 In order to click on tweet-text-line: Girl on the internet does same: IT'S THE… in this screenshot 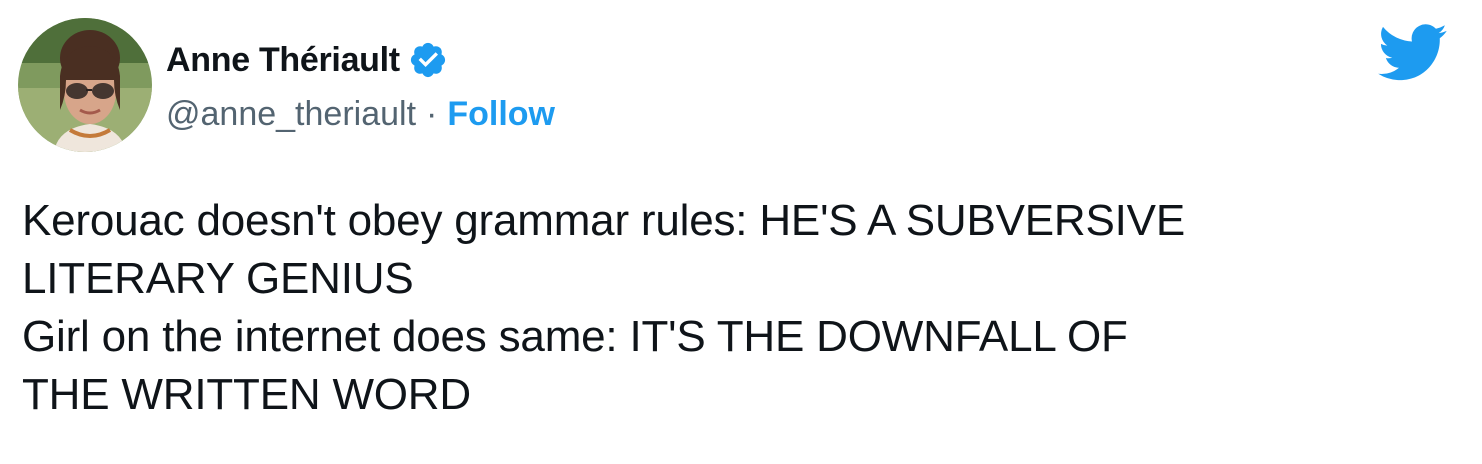, I will do `click(575, 336)`.